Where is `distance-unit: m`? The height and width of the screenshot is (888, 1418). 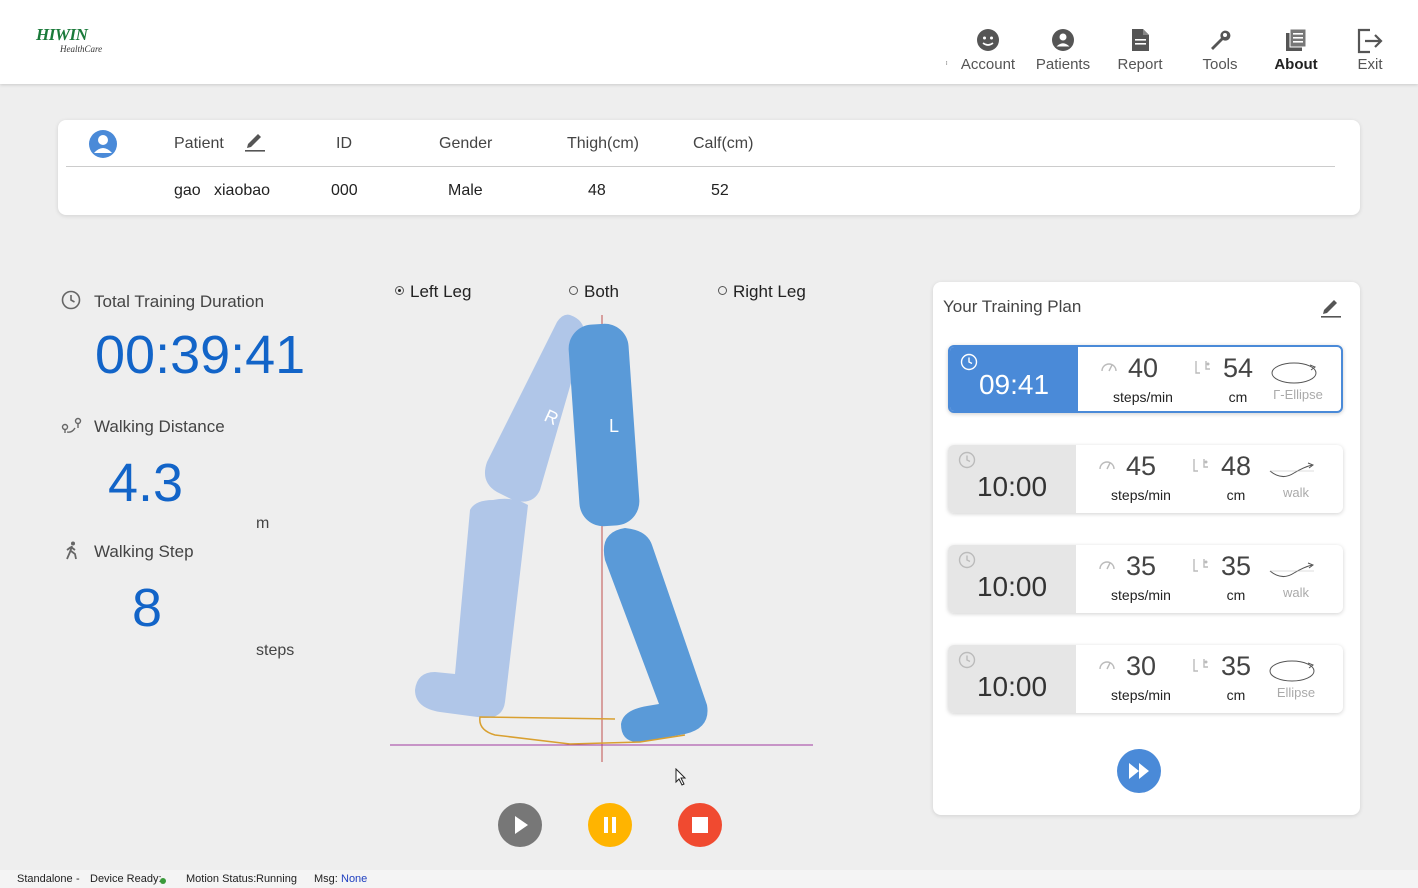 distance-unit: m is located at coordinates (263, 523).